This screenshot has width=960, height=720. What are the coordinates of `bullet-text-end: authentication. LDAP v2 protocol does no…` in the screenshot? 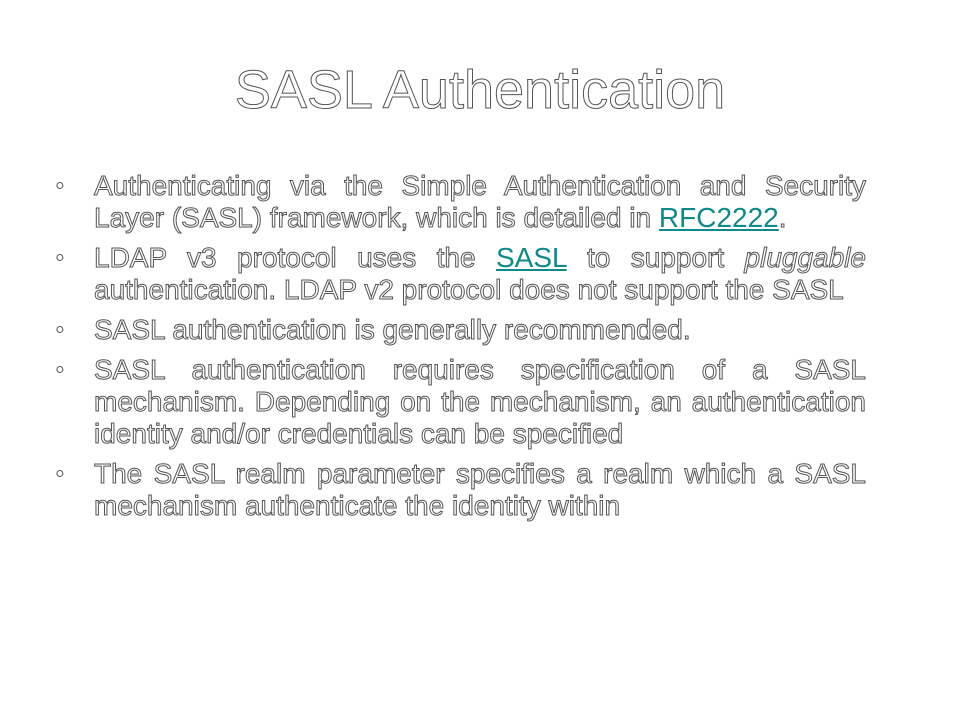 It's located at (469, 290).